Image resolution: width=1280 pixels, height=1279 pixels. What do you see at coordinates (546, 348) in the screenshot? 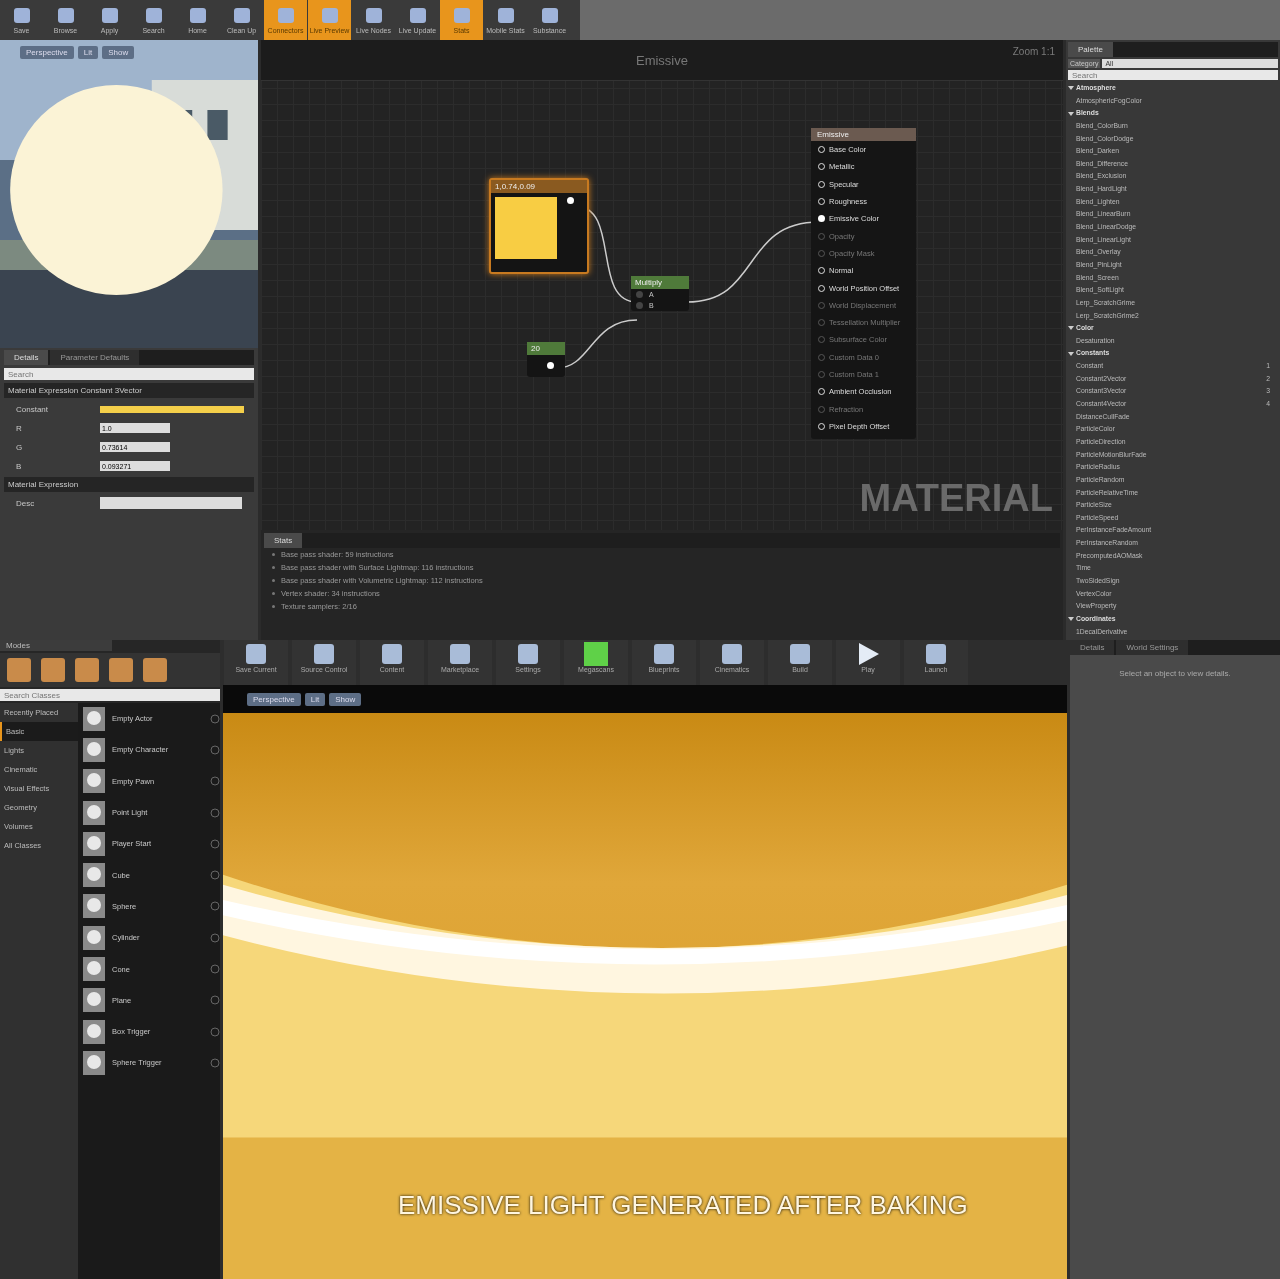
I see `node-title: 20` at bounding box center [546, 348].